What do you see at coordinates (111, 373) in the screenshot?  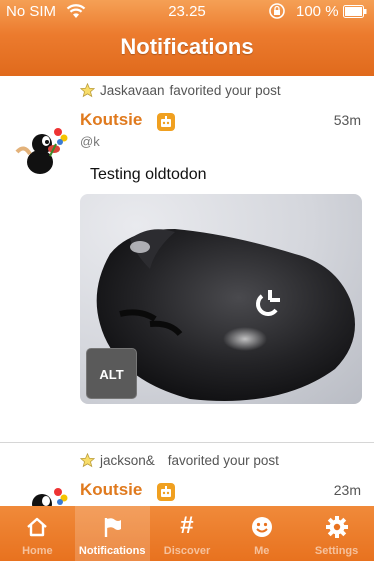 I see `alt-text-button: ALT` at bounding box center [111, 373].